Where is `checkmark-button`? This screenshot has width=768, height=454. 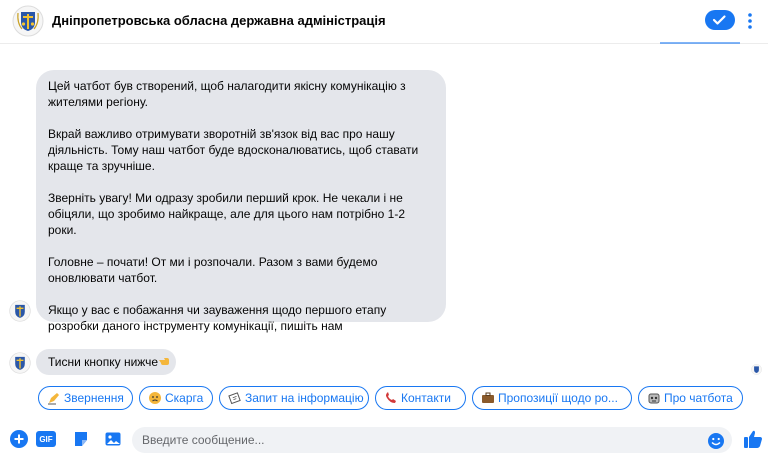 checkmark-button is located at coordinates (720, 20).